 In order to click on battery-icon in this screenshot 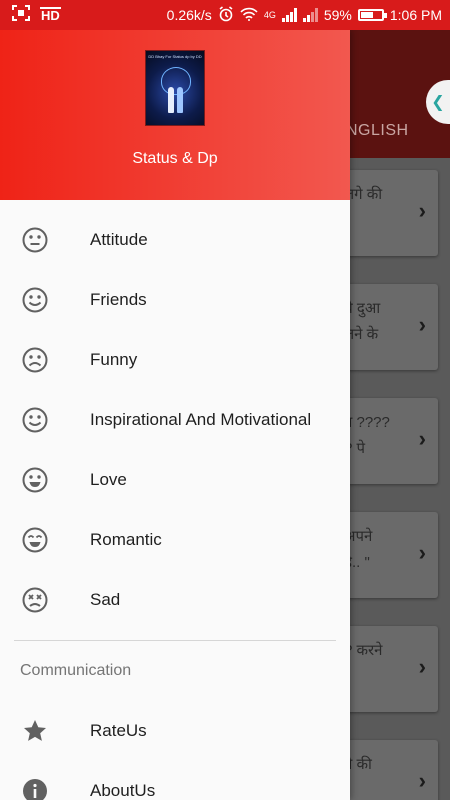, I will do `click(372, 15)`.